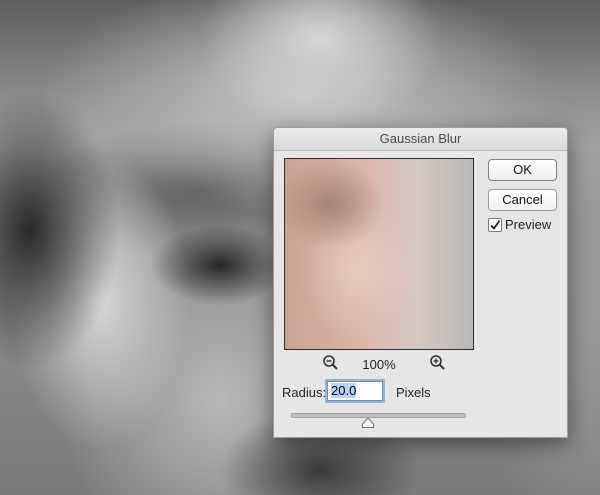 This screenshot has width=600, height=495. Describe the element at coordinates (528, 224) in the screenshot. I see `preview-label: Preview` at that location.